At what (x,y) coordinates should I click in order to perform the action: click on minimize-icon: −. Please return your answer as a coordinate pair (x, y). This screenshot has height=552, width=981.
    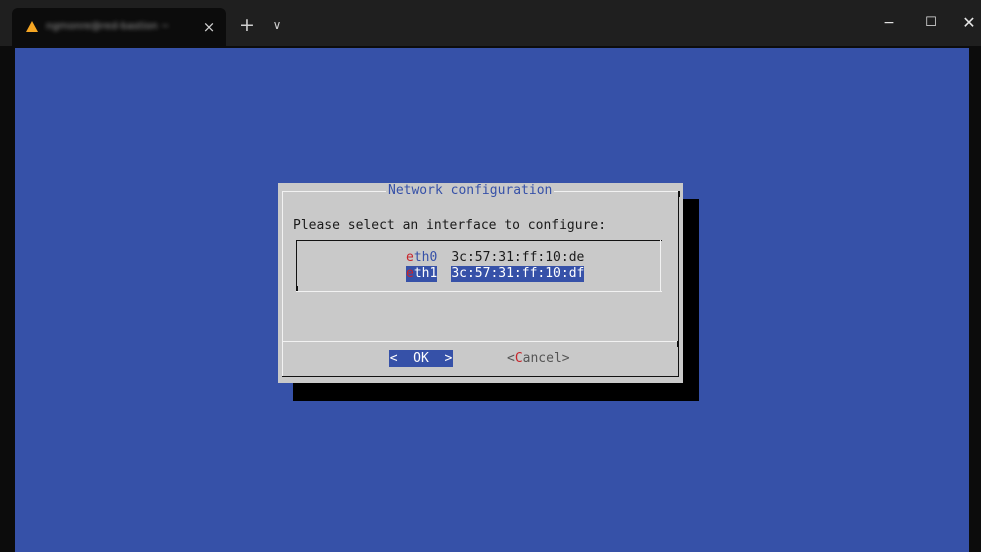
    Looking at the image, I should click on (889, 23).